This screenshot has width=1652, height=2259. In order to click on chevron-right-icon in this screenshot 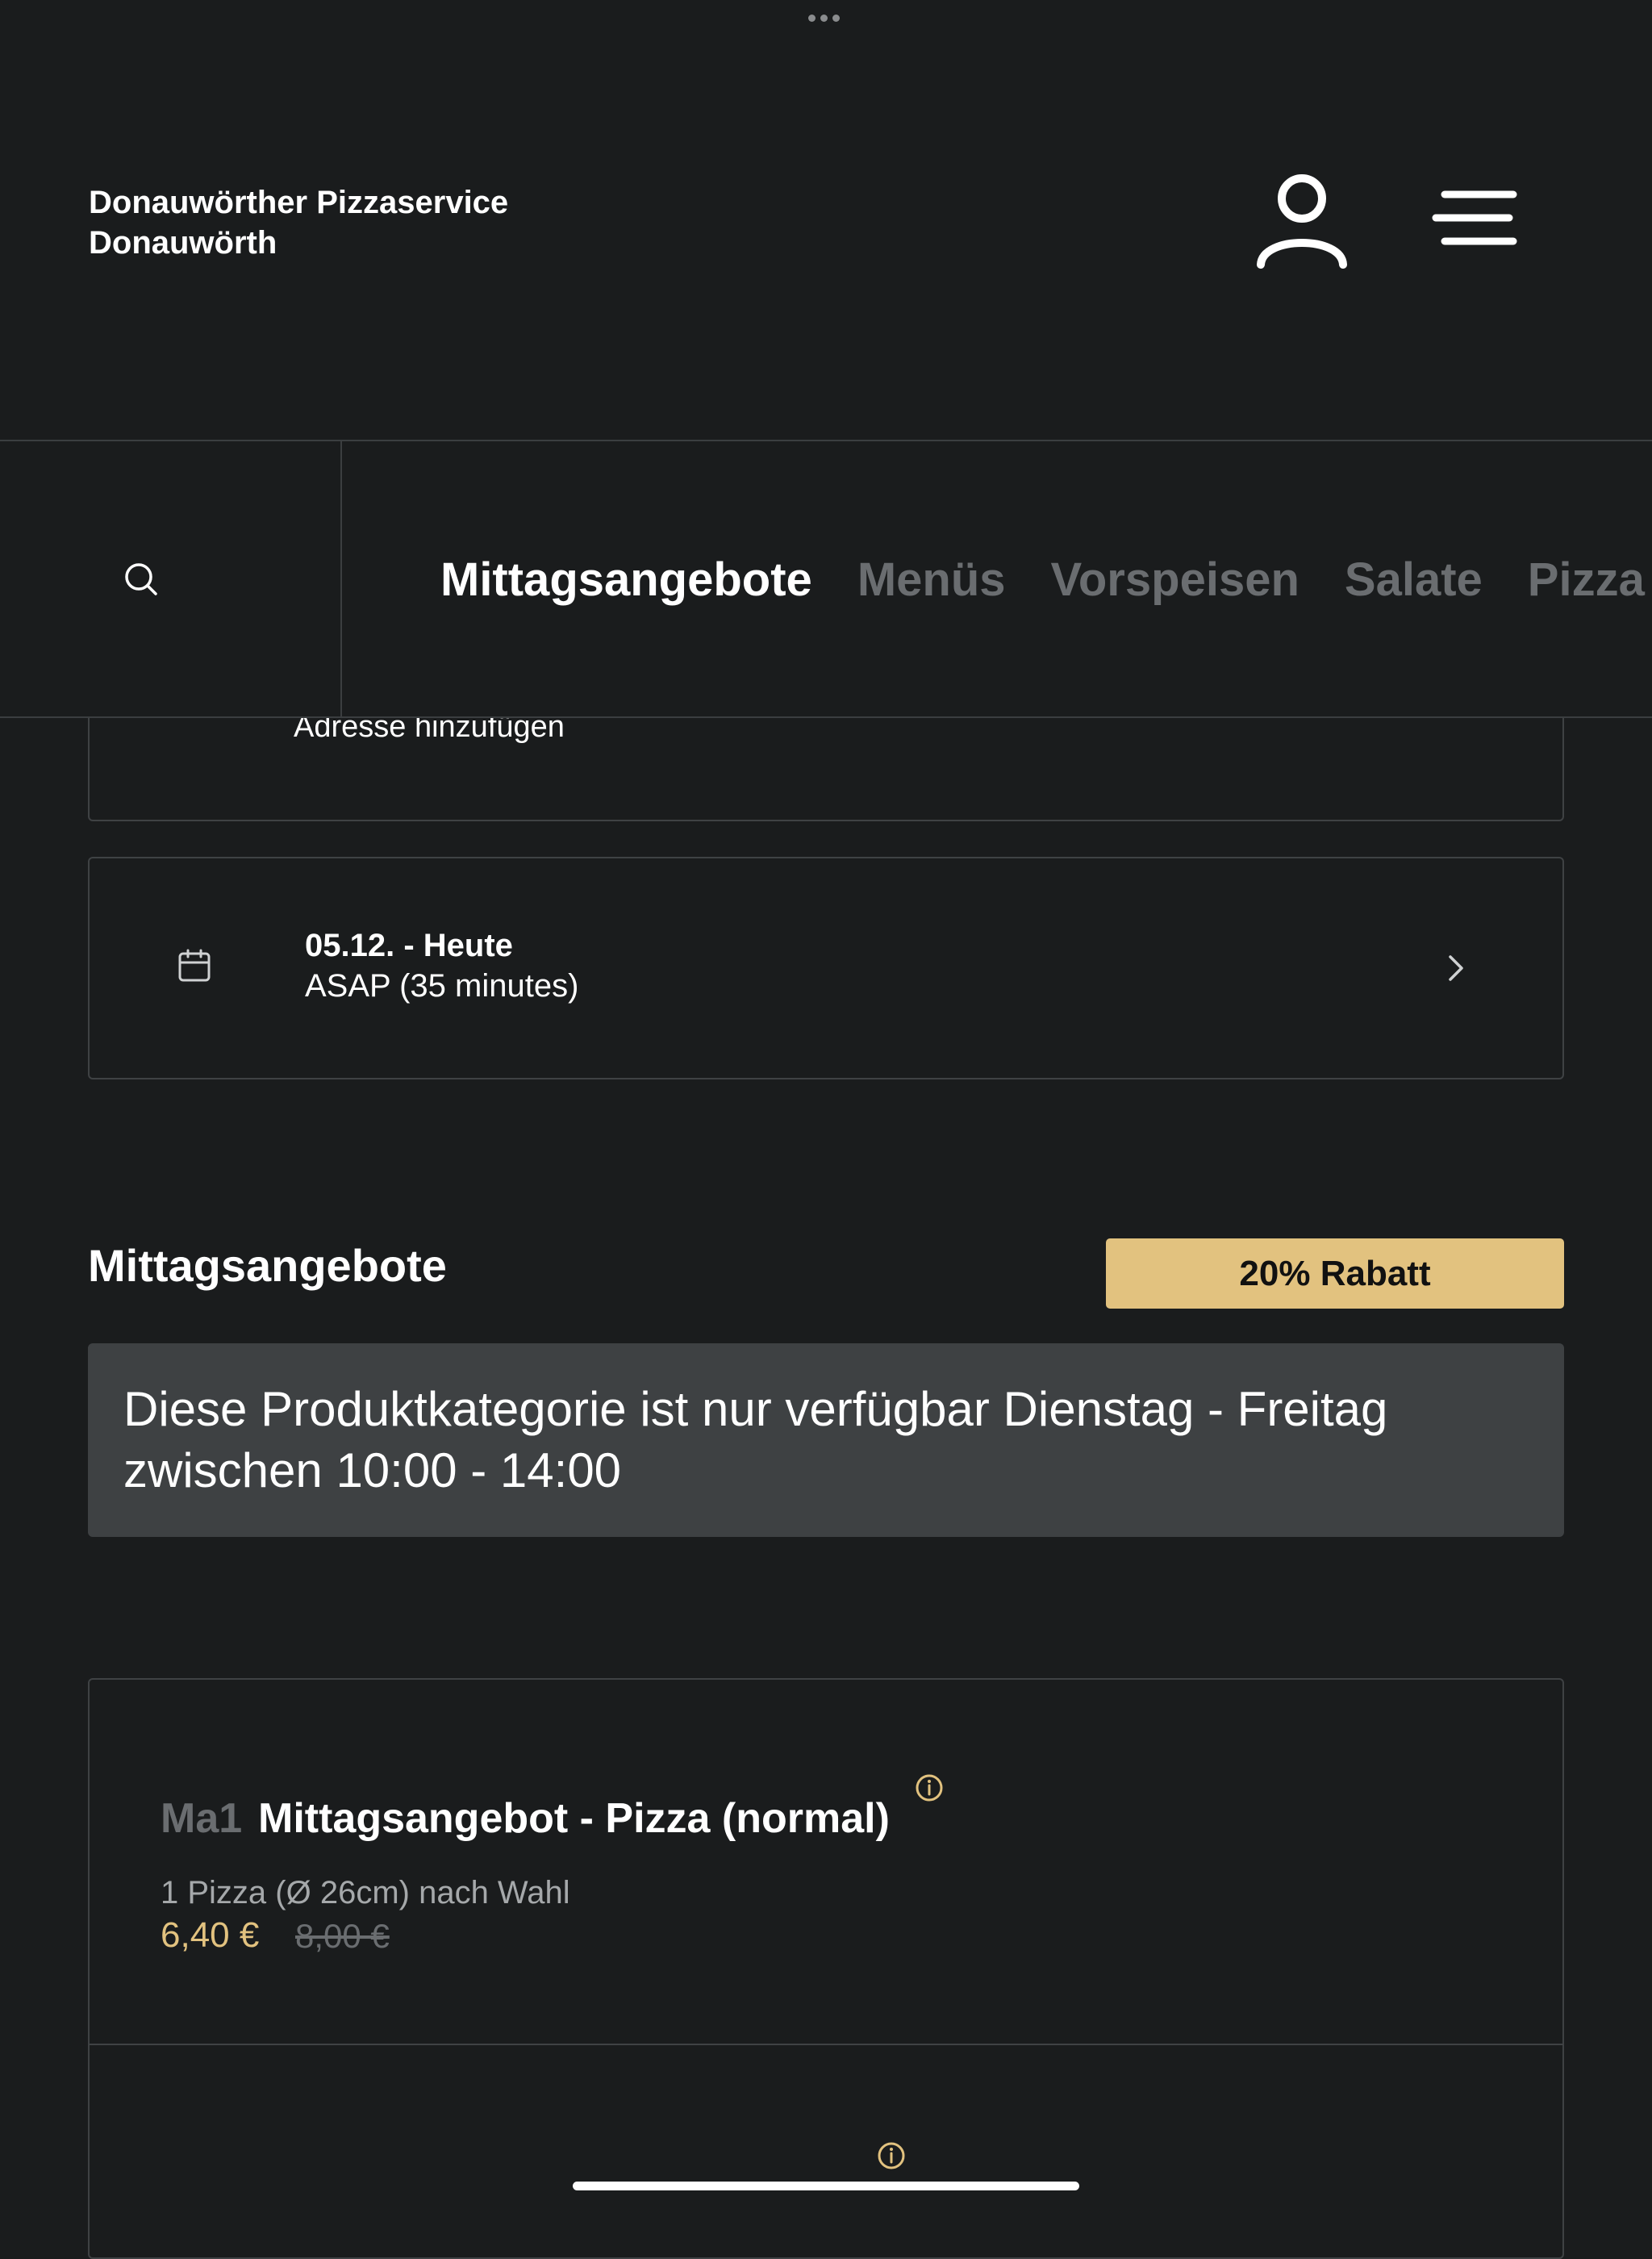, I will do `click(1456, 968)`.